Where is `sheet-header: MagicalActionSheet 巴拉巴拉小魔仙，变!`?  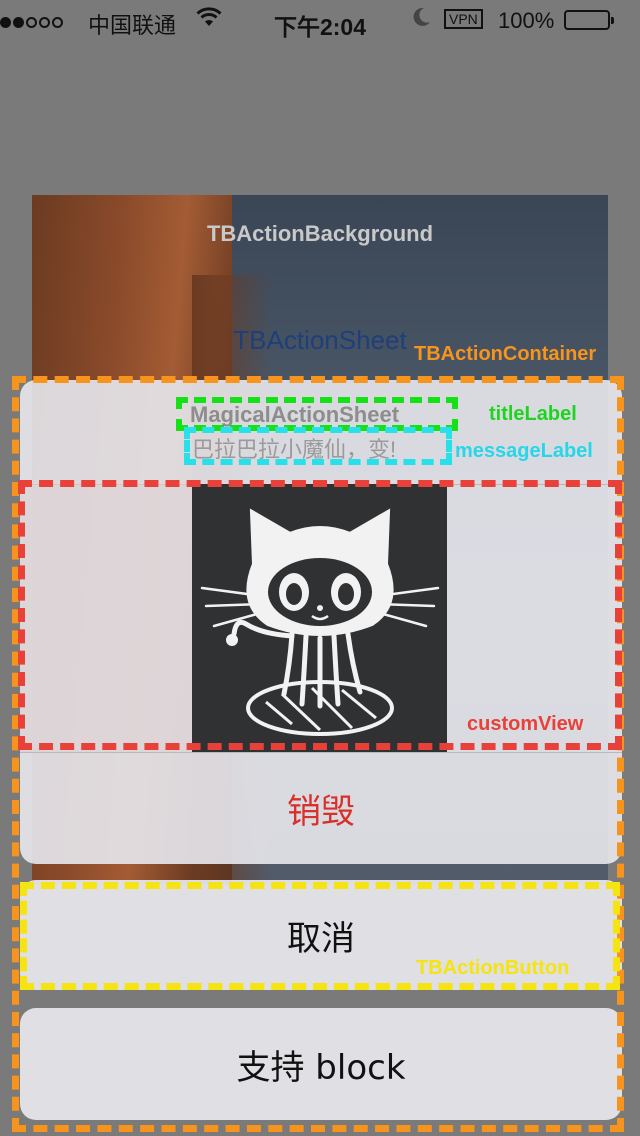 sheet-header: MagicalActionSheet 巴拉巴拉小魔仙，变! is located at coordinates (321, 432).